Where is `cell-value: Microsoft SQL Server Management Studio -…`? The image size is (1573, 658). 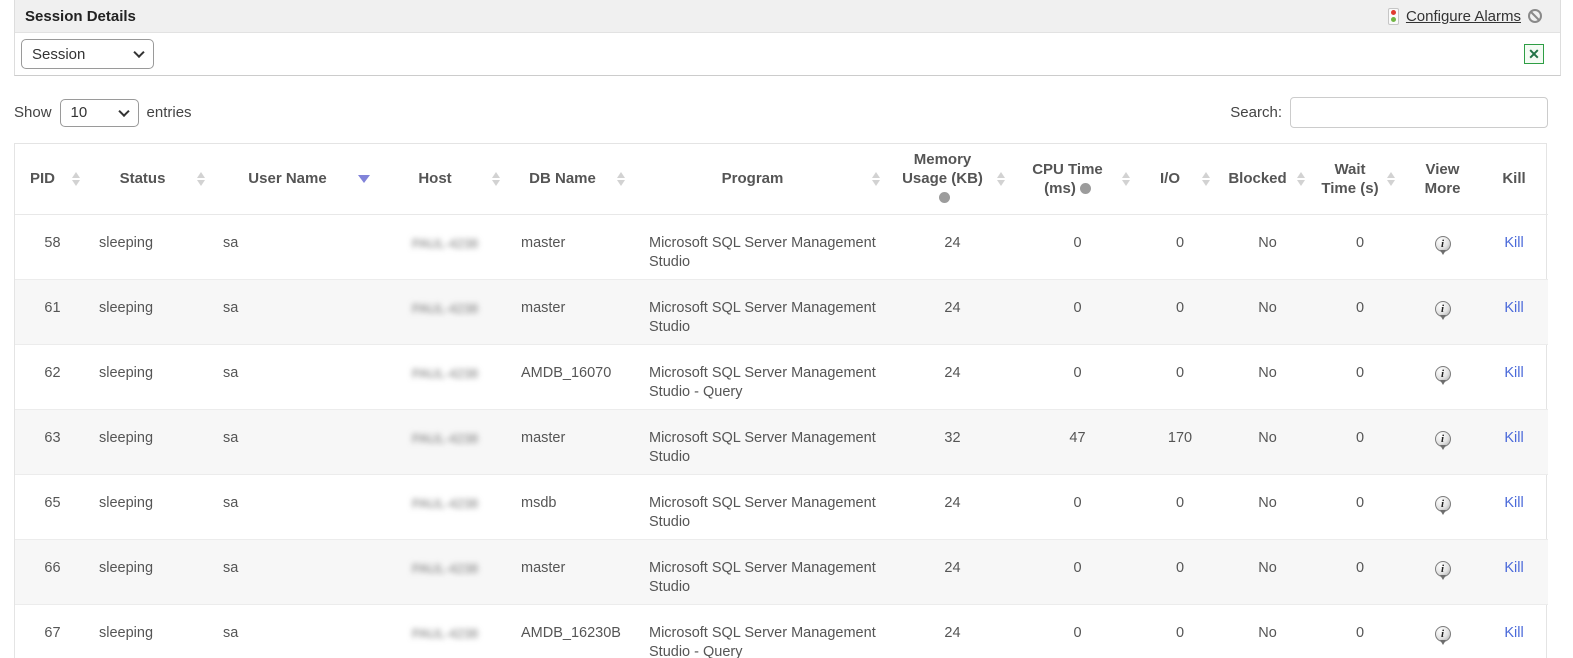
cell-value: Microsoft SQL Server Management Studio -… is located at coordinates (762, 382).